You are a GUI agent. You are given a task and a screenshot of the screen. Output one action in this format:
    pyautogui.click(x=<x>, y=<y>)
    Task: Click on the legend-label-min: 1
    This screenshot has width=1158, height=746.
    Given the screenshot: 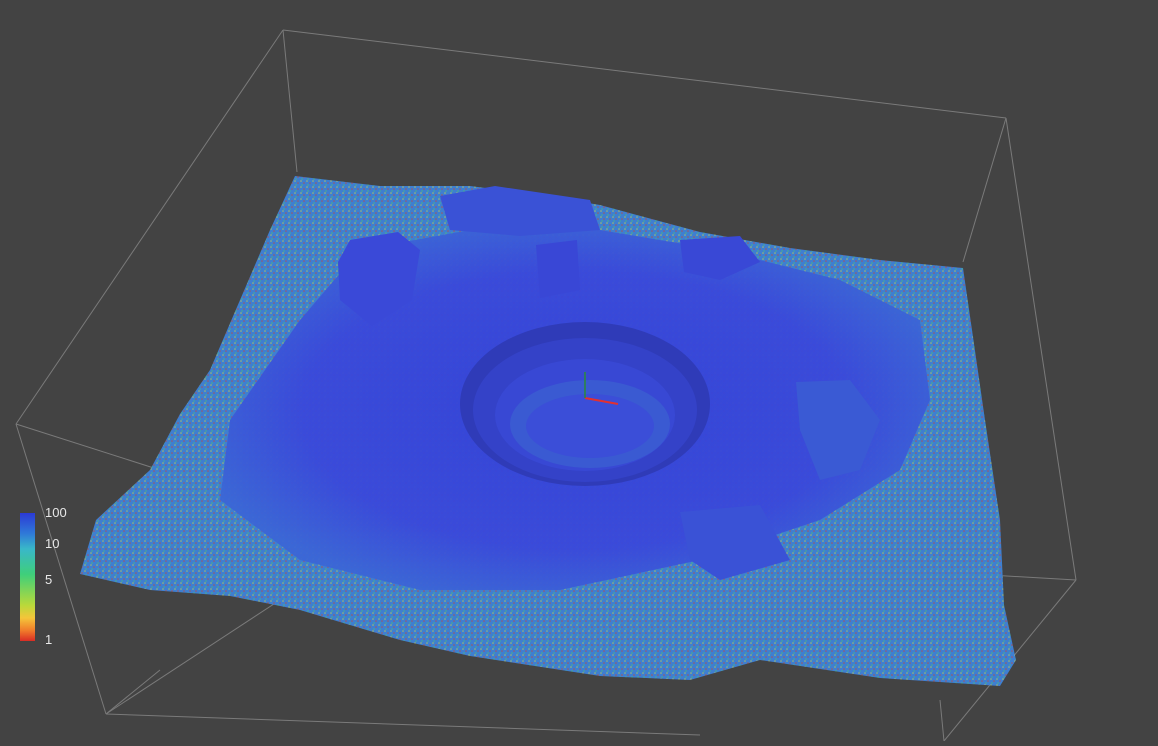 What is the action you would take?
    pyautogui.click(x=49, y=639)
    